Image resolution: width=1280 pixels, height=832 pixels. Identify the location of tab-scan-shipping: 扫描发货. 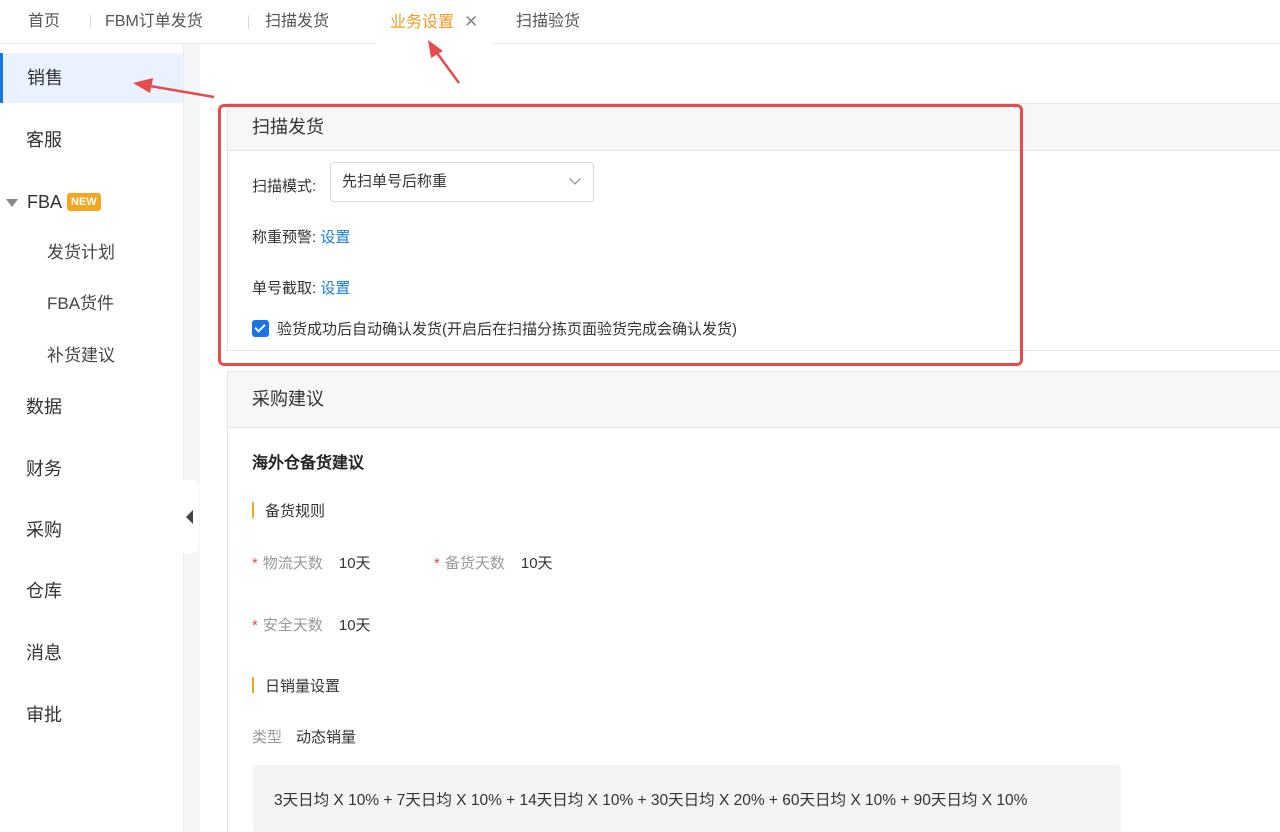
(288, 22).